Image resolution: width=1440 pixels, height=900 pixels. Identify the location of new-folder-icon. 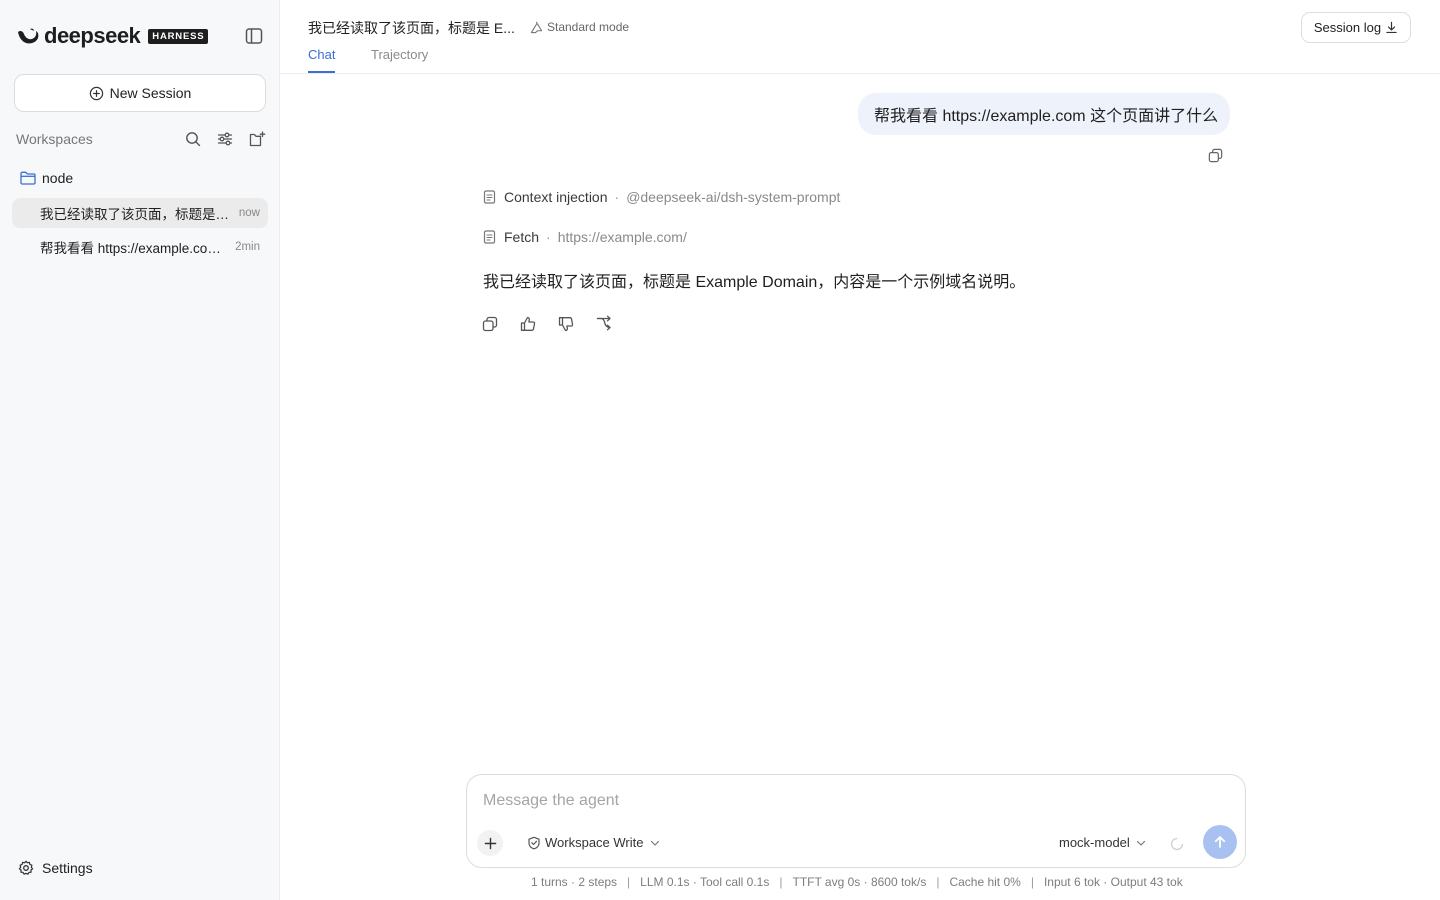
(257, 139).